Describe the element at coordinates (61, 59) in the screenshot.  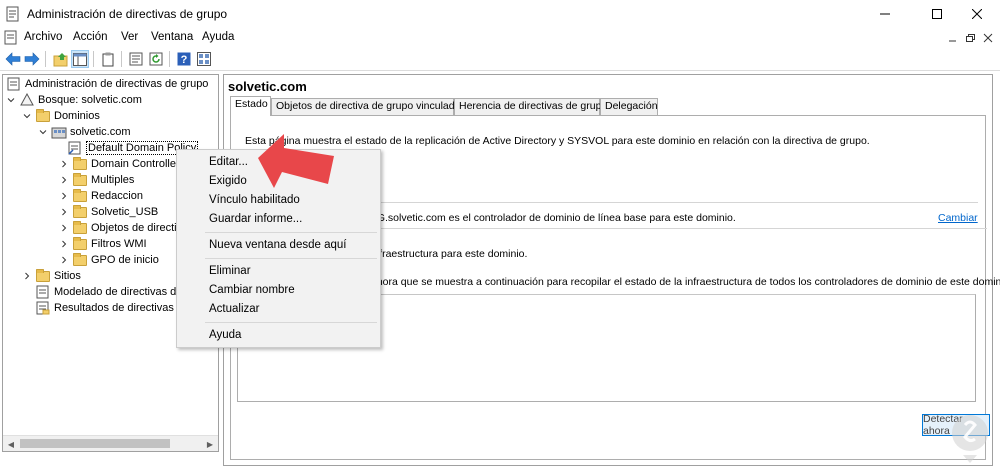
I see `up-folder-icon` at that location.